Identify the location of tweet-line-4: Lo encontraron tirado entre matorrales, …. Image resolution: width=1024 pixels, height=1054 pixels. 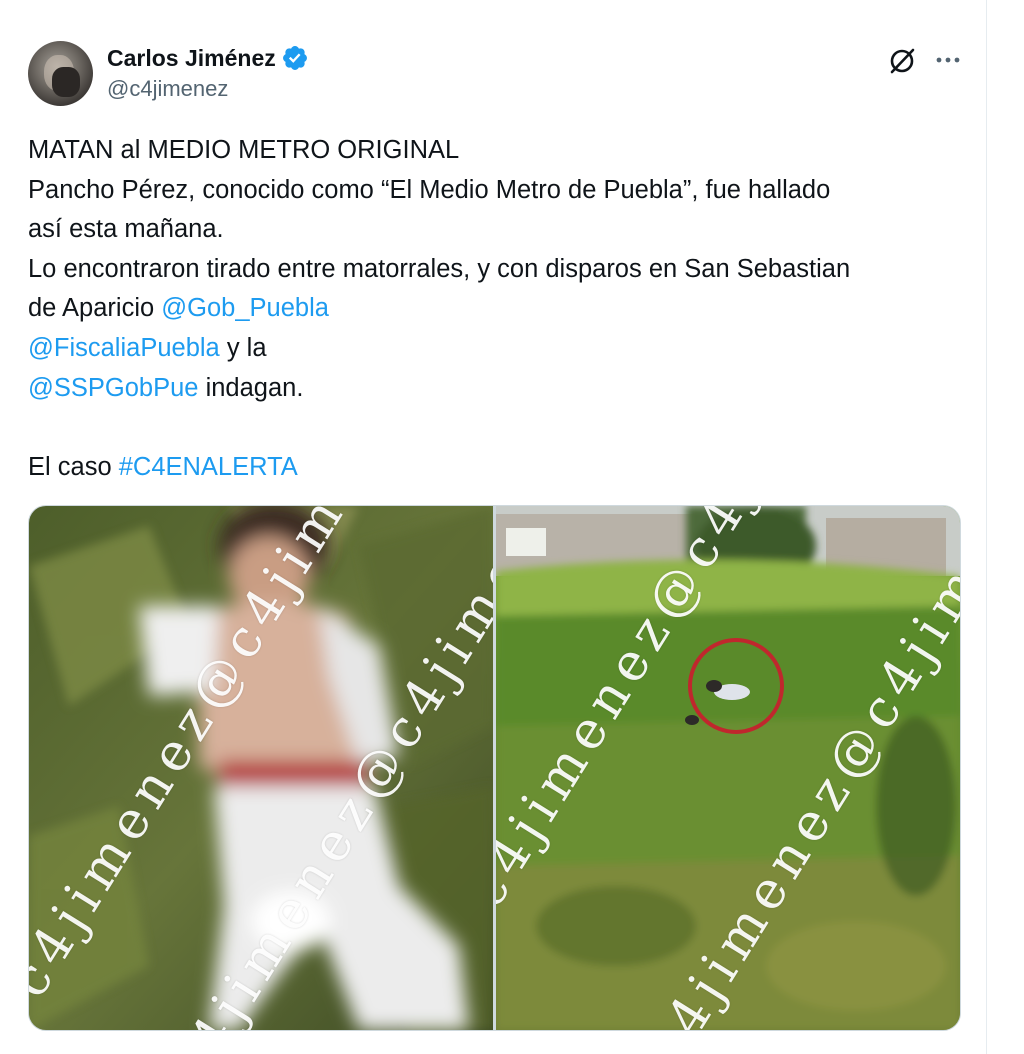
(439, 268).